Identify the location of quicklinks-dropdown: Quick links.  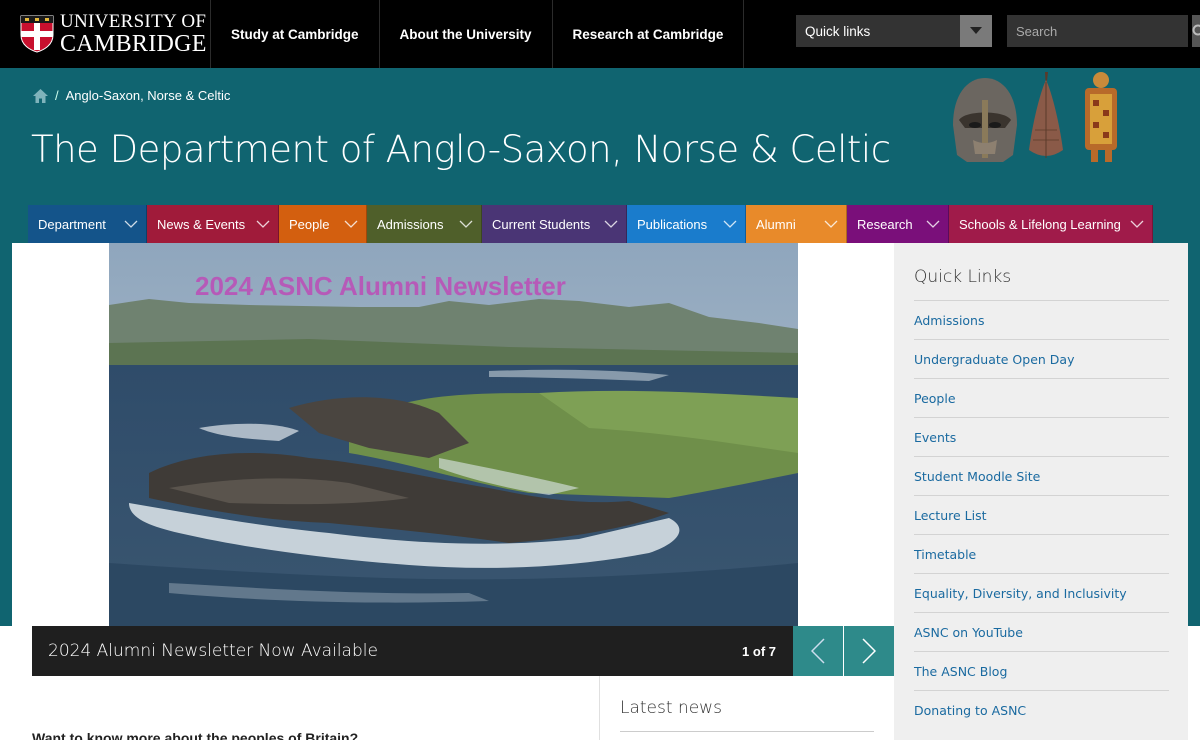
(894, 31).